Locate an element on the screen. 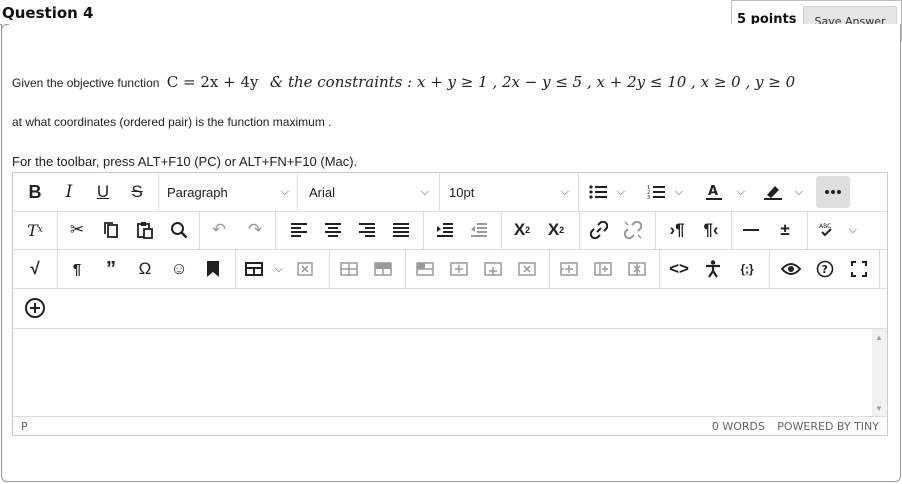 The image size is (902, 484). insert-col-after-icon is located at coordinates (569, 269).